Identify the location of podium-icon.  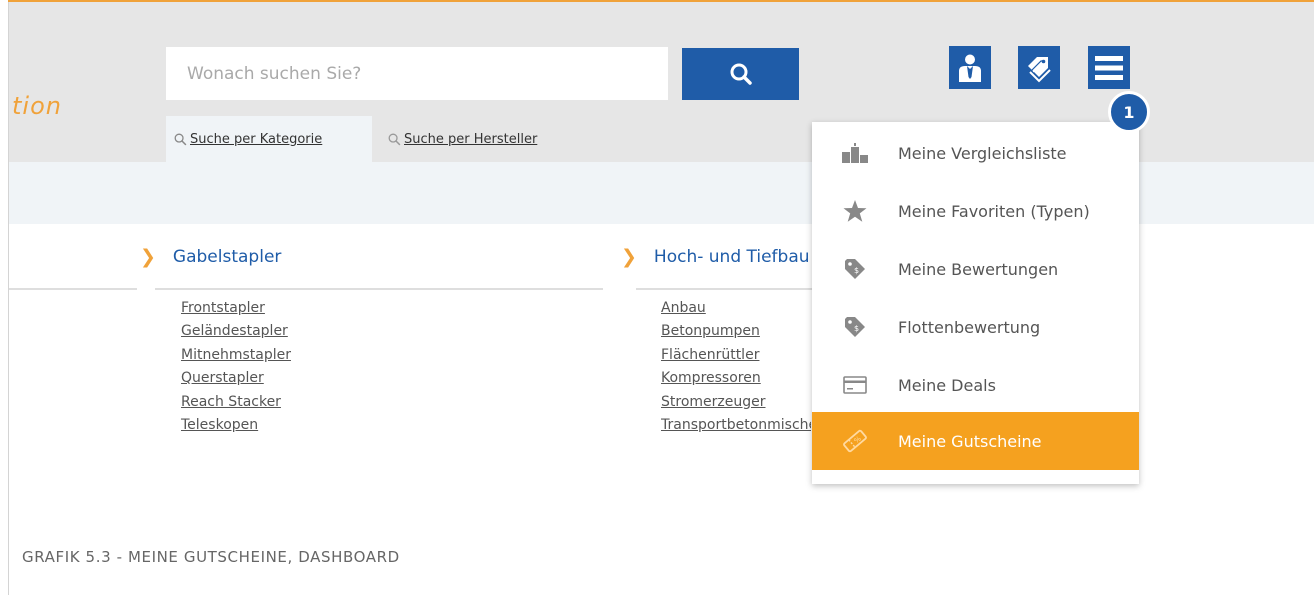
(855, 153).